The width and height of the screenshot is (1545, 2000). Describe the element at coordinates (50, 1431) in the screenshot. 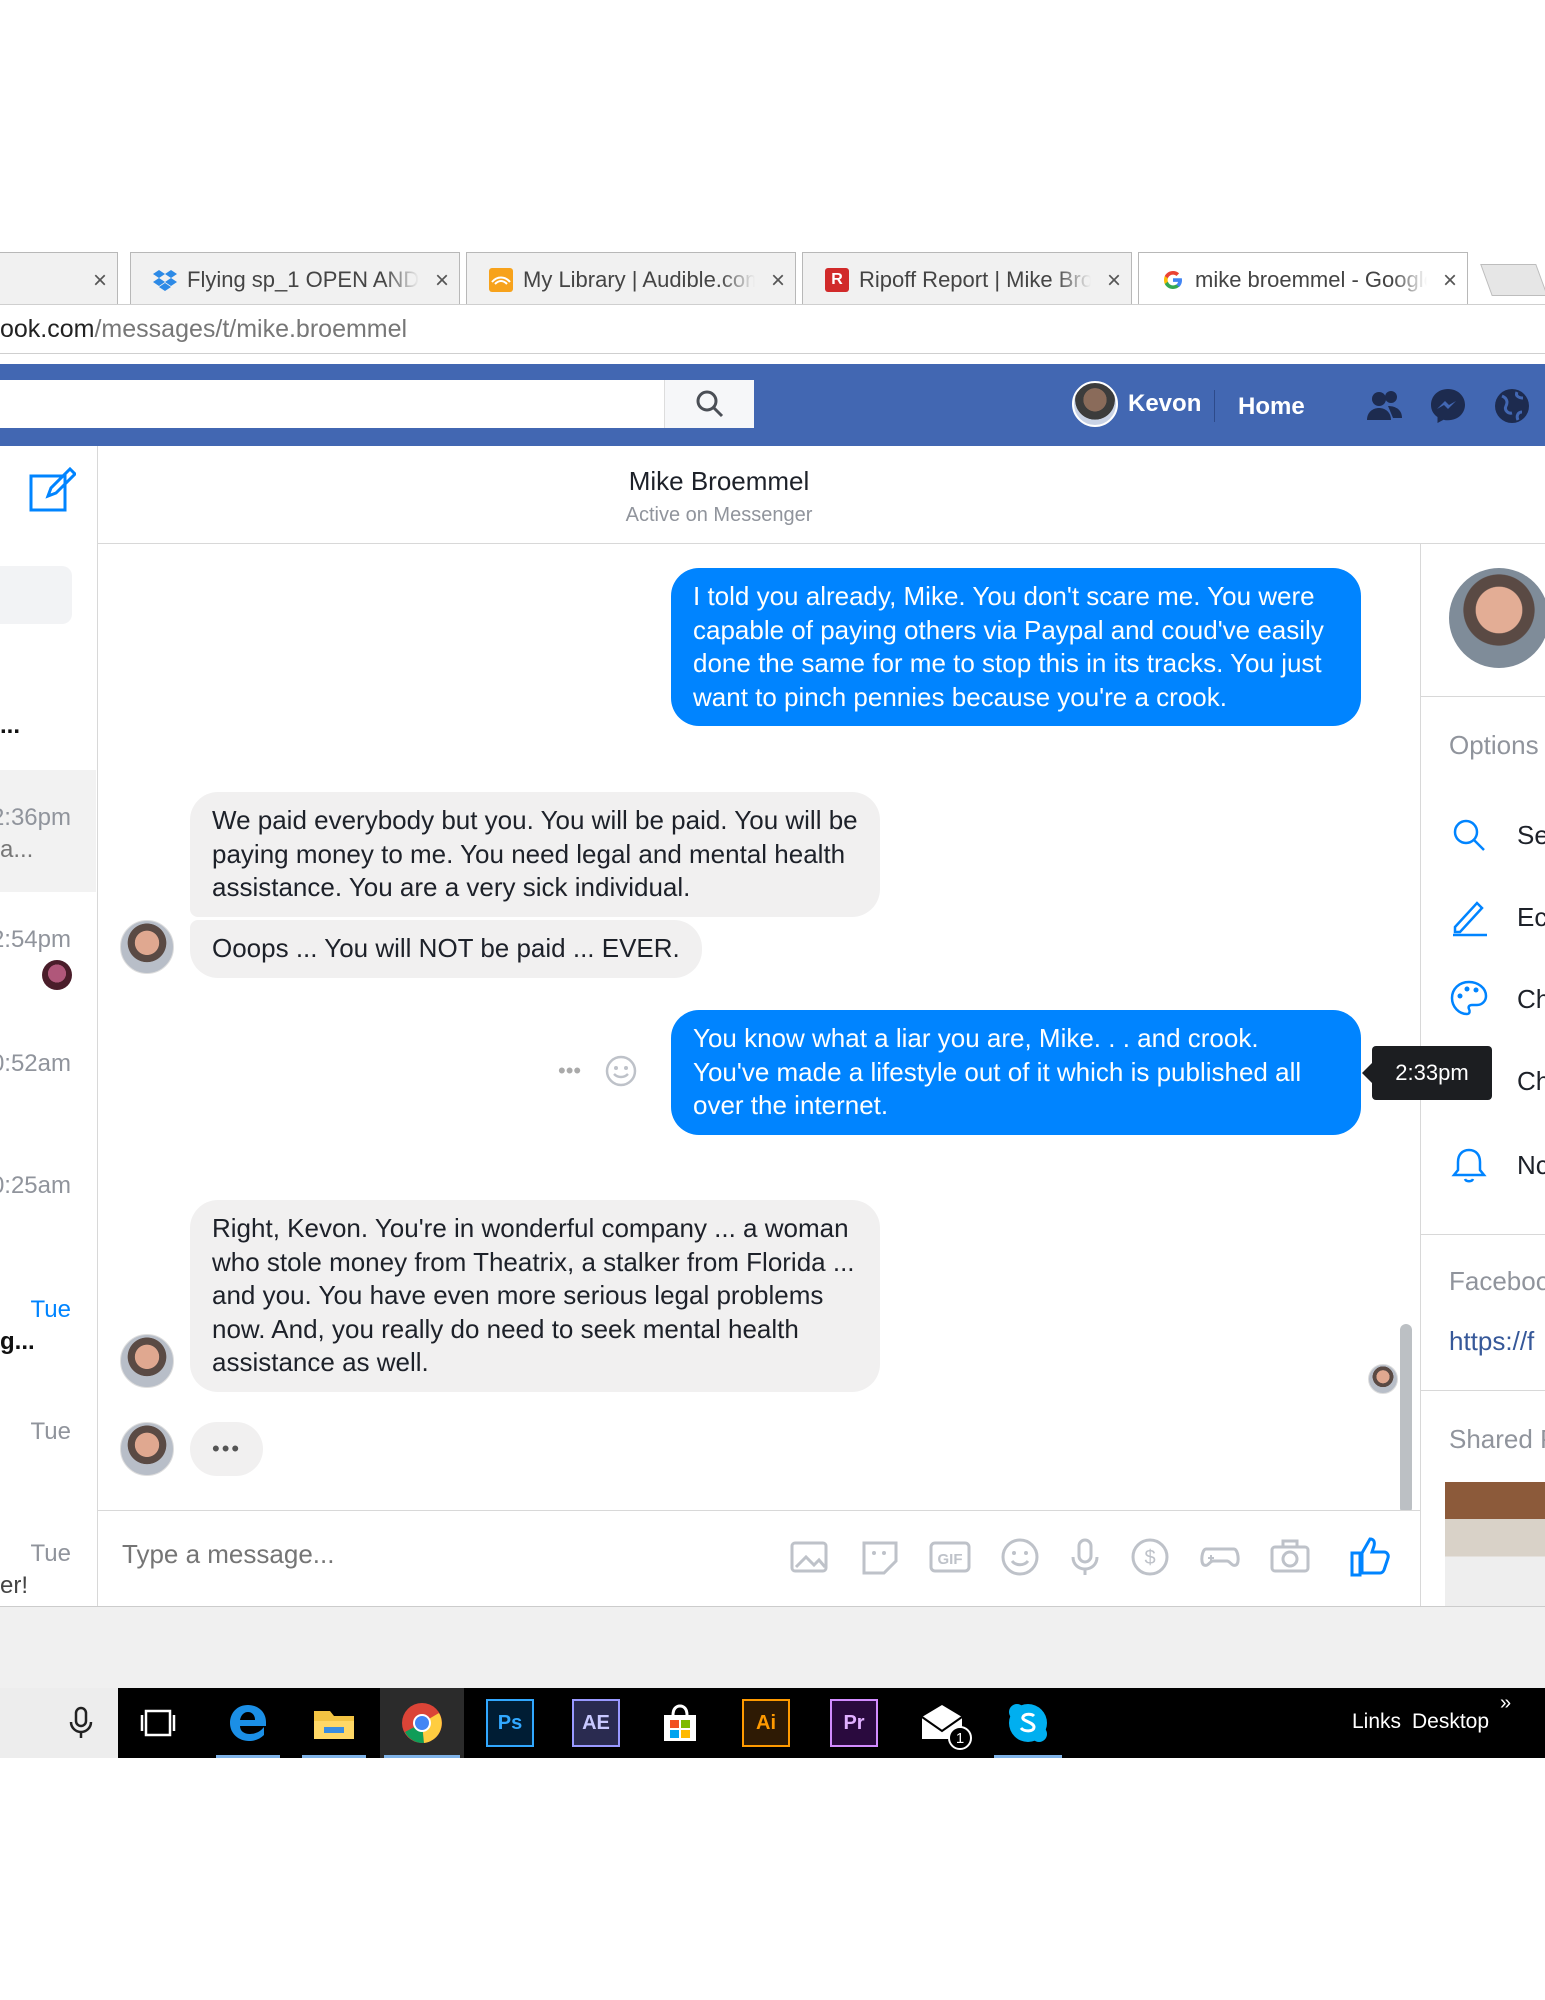

I see `list-item-time: Tue` at that location.